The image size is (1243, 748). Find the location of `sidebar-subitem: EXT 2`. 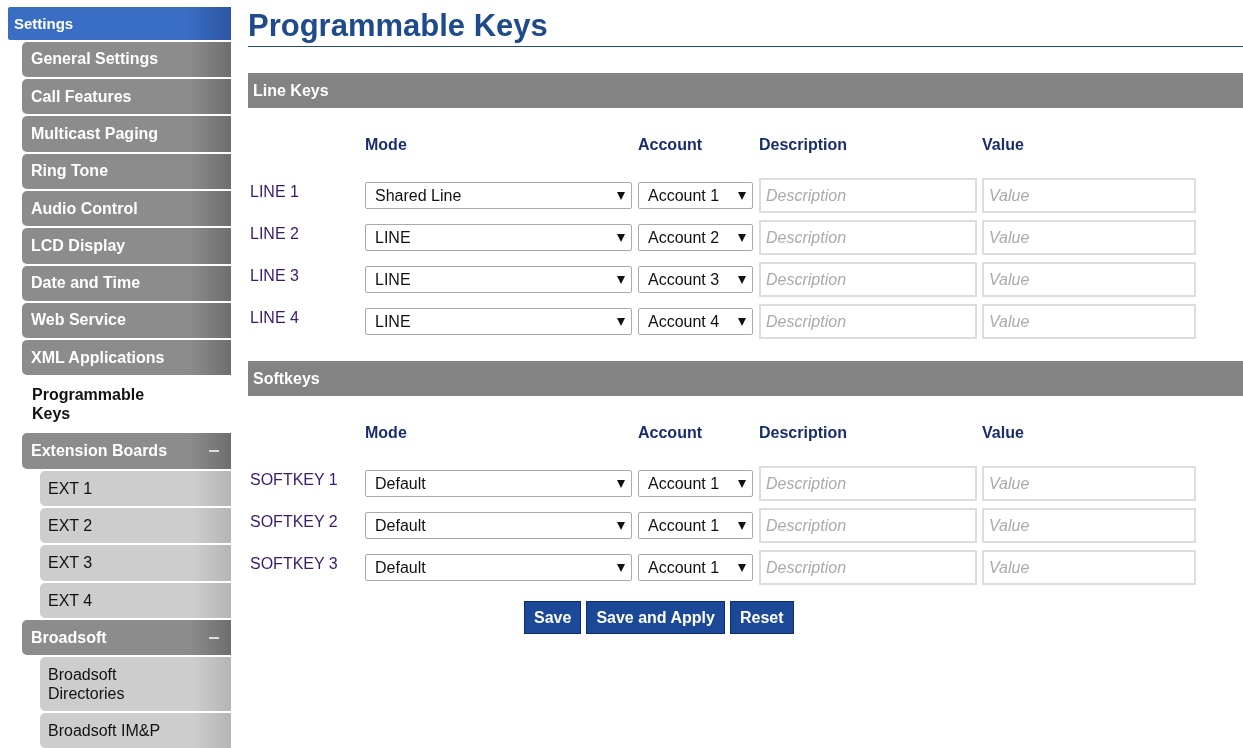

sidebar-subitem: EXT 2 is located at coordinates (135, 526).